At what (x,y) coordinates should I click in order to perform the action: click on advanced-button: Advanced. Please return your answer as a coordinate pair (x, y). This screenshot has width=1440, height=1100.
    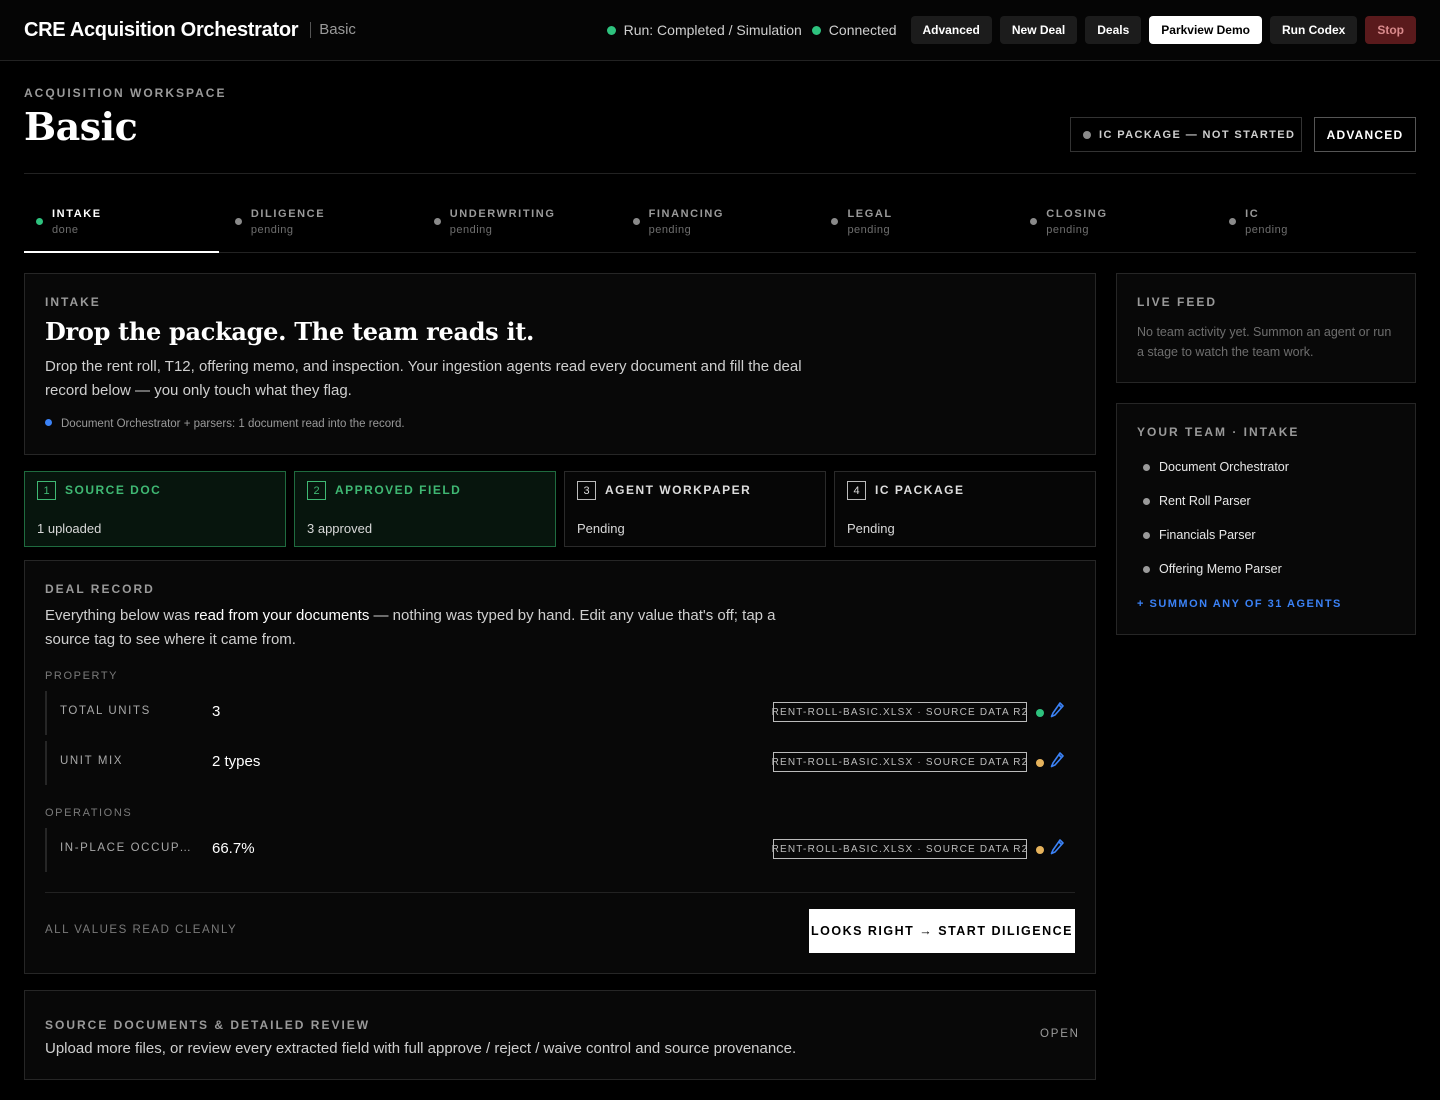
    Looking at the image, I should click on (951, 30).